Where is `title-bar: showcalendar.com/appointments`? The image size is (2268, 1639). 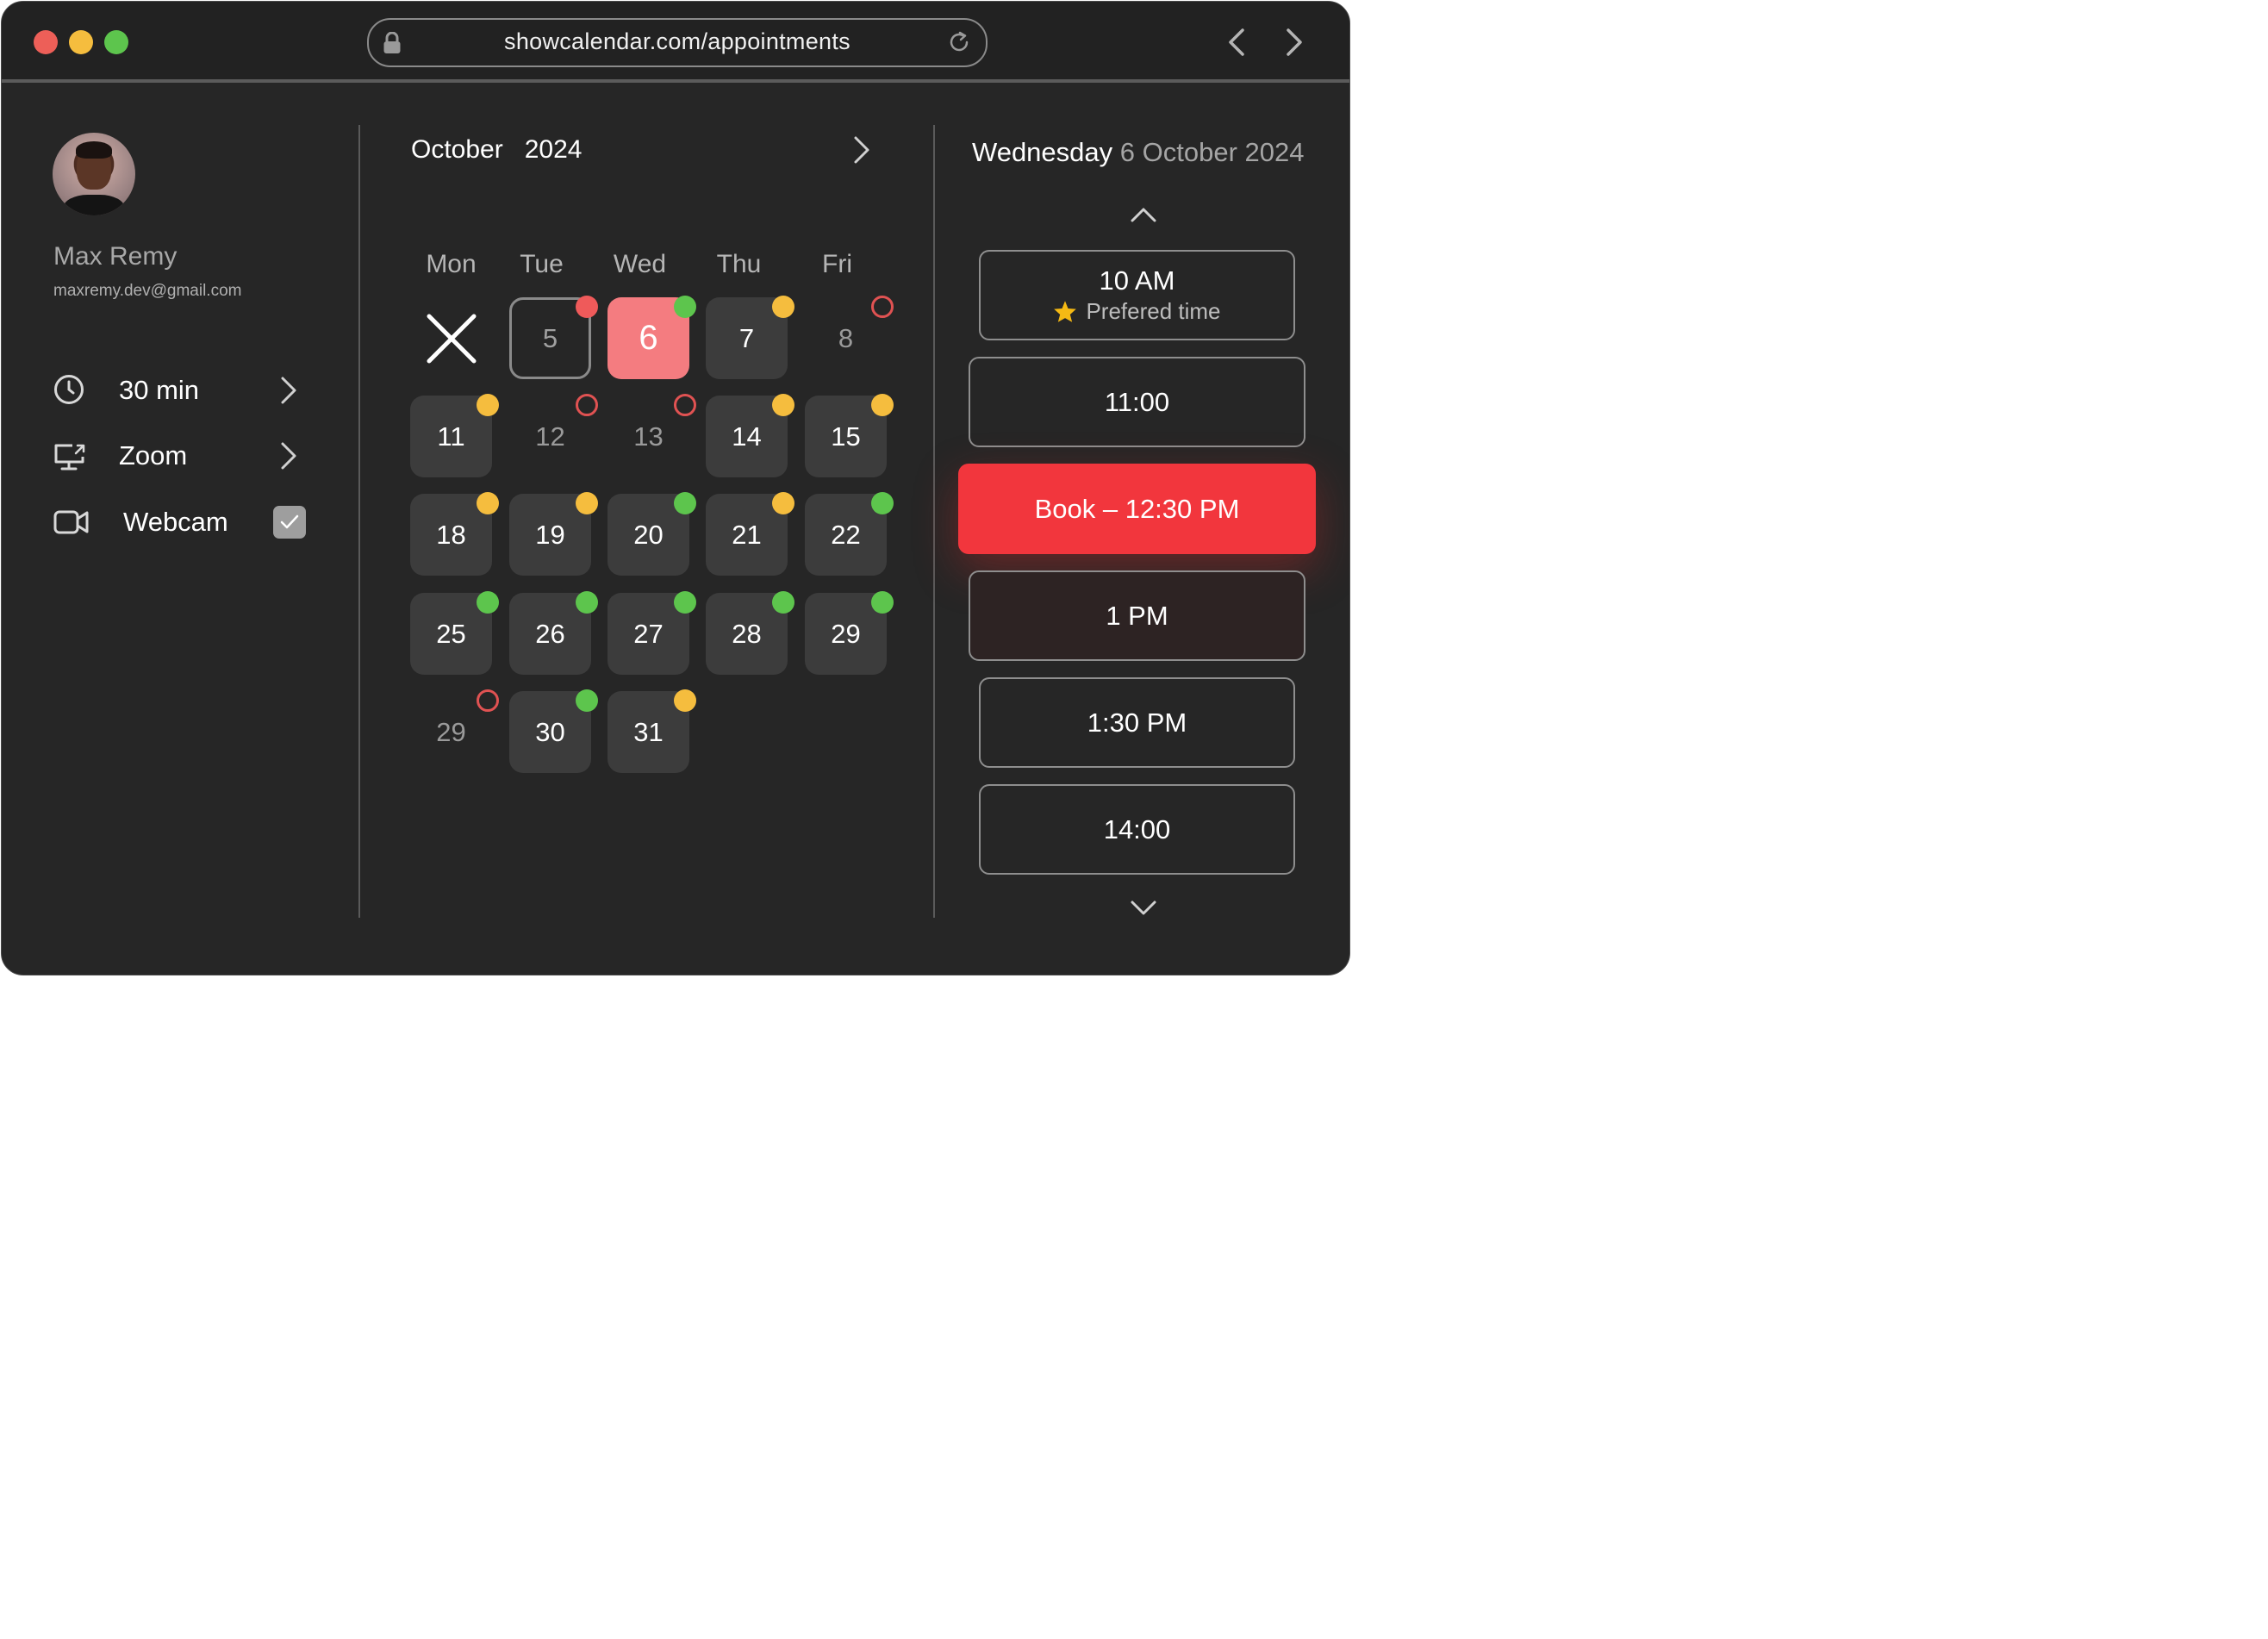 title-bar: showcalendar.com/appointments is located at coordinates (675, 42).